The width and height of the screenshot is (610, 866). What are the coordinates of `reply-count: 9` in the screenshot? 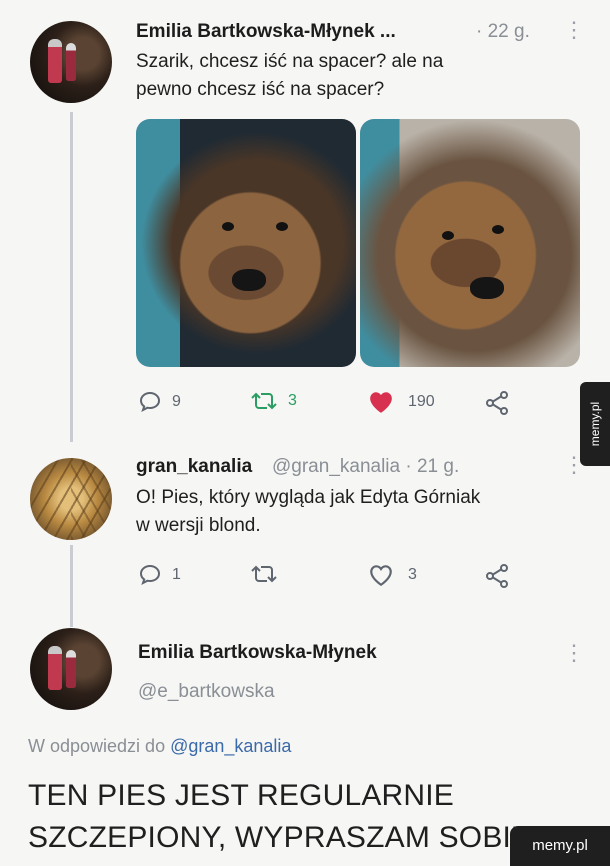 It's located at (176, 401).